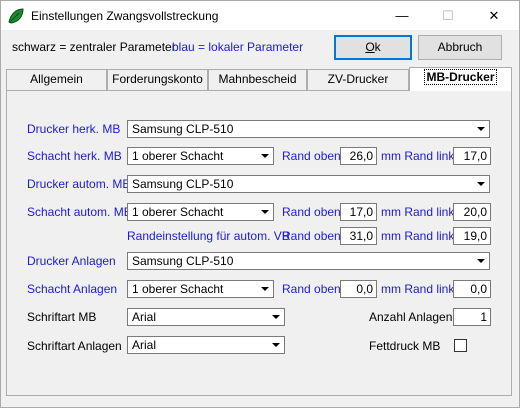 This screenshot has width=520, height=408. Describe the element at coordinates (74, 346) in the screenshot. I see `schriftart-anlagen-label: Schriftart Anlagen` at that location.